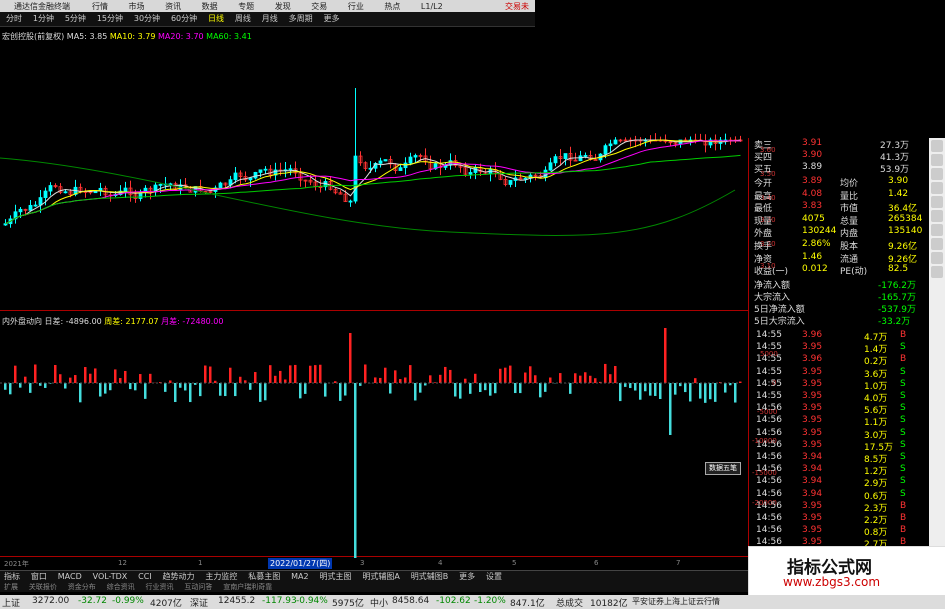 This screenshot has width=945, height=609. Describe the element at coordinates (819, 231) in the screenshot. I see `stat-value: 130244` at that location.